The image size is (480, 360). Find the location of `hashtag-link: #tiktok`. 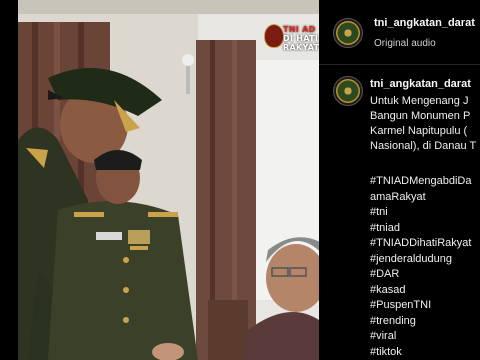

hashtag-link: #tiktok is located at coordinates (421, 352).